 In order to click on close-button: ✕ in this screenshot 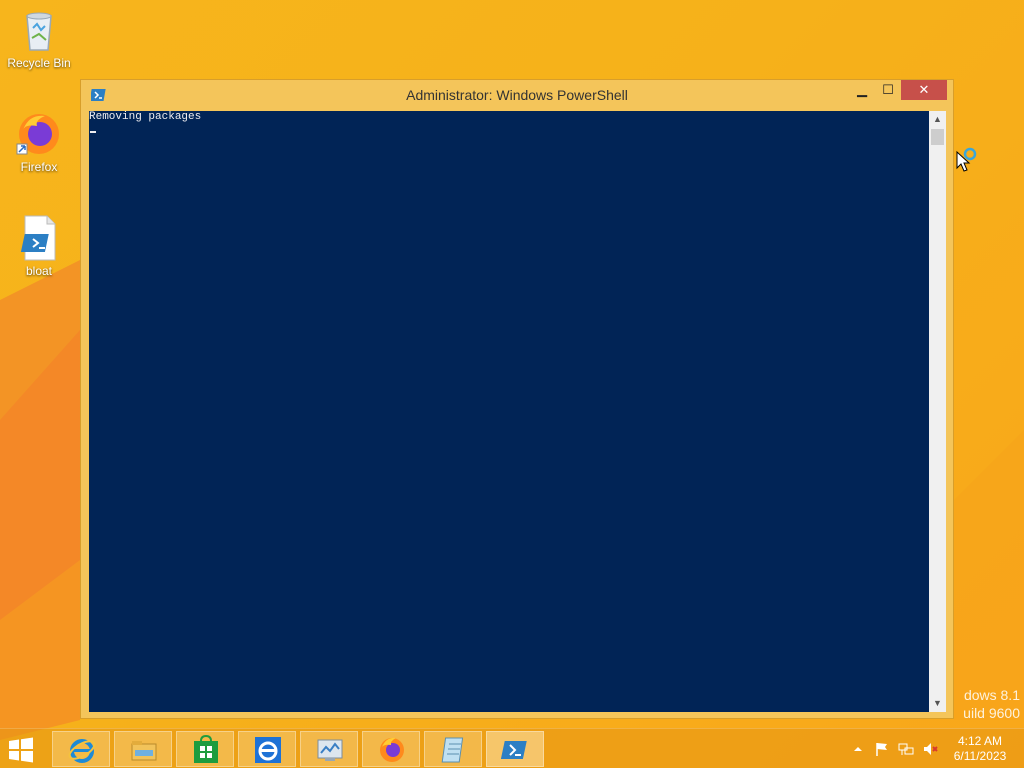, I will do `click(924, 90)`.